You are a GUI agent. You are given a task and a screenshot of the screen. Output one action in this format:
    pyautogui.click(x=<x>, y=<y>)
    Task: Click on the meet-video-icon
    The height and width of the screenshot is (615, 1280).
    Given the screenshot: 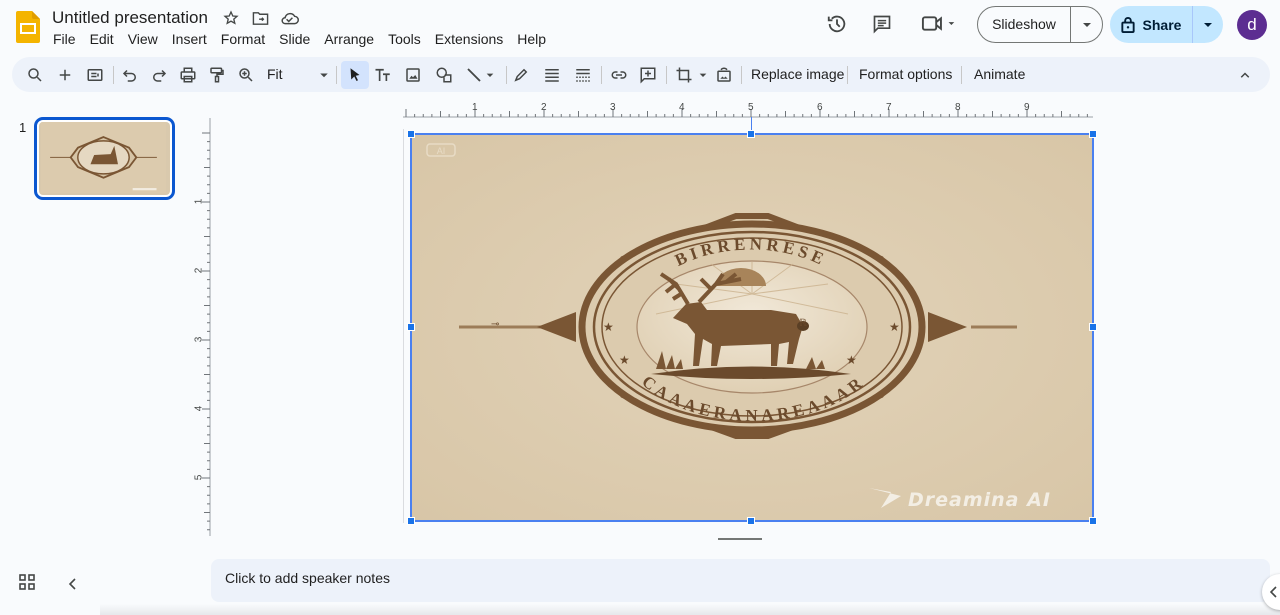 What is the action you would take?
    pyautogui.click(x=940, y=24)
    